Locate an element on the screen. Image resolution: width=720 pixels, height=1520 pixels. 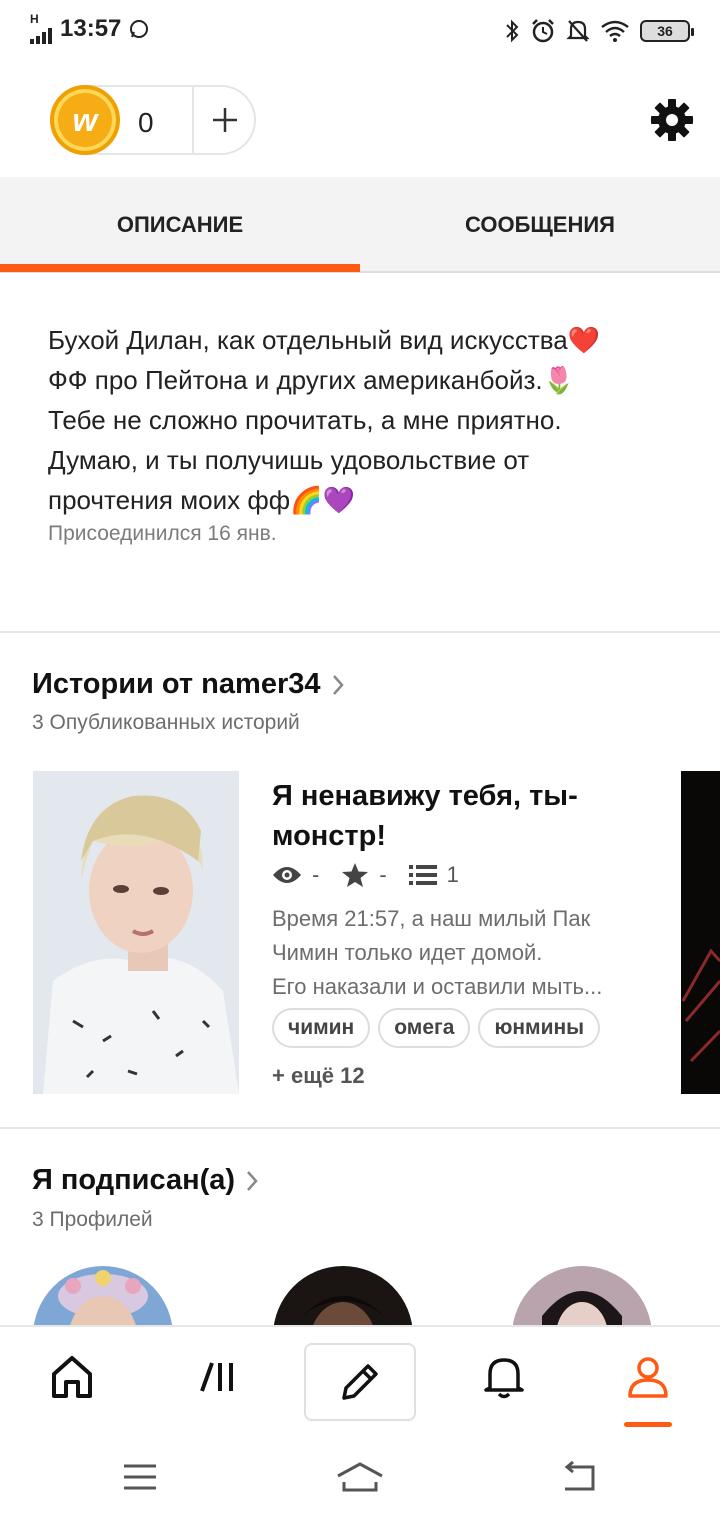
joined-date: Присоединился 16 янв. is located at coordinates (162, 533).